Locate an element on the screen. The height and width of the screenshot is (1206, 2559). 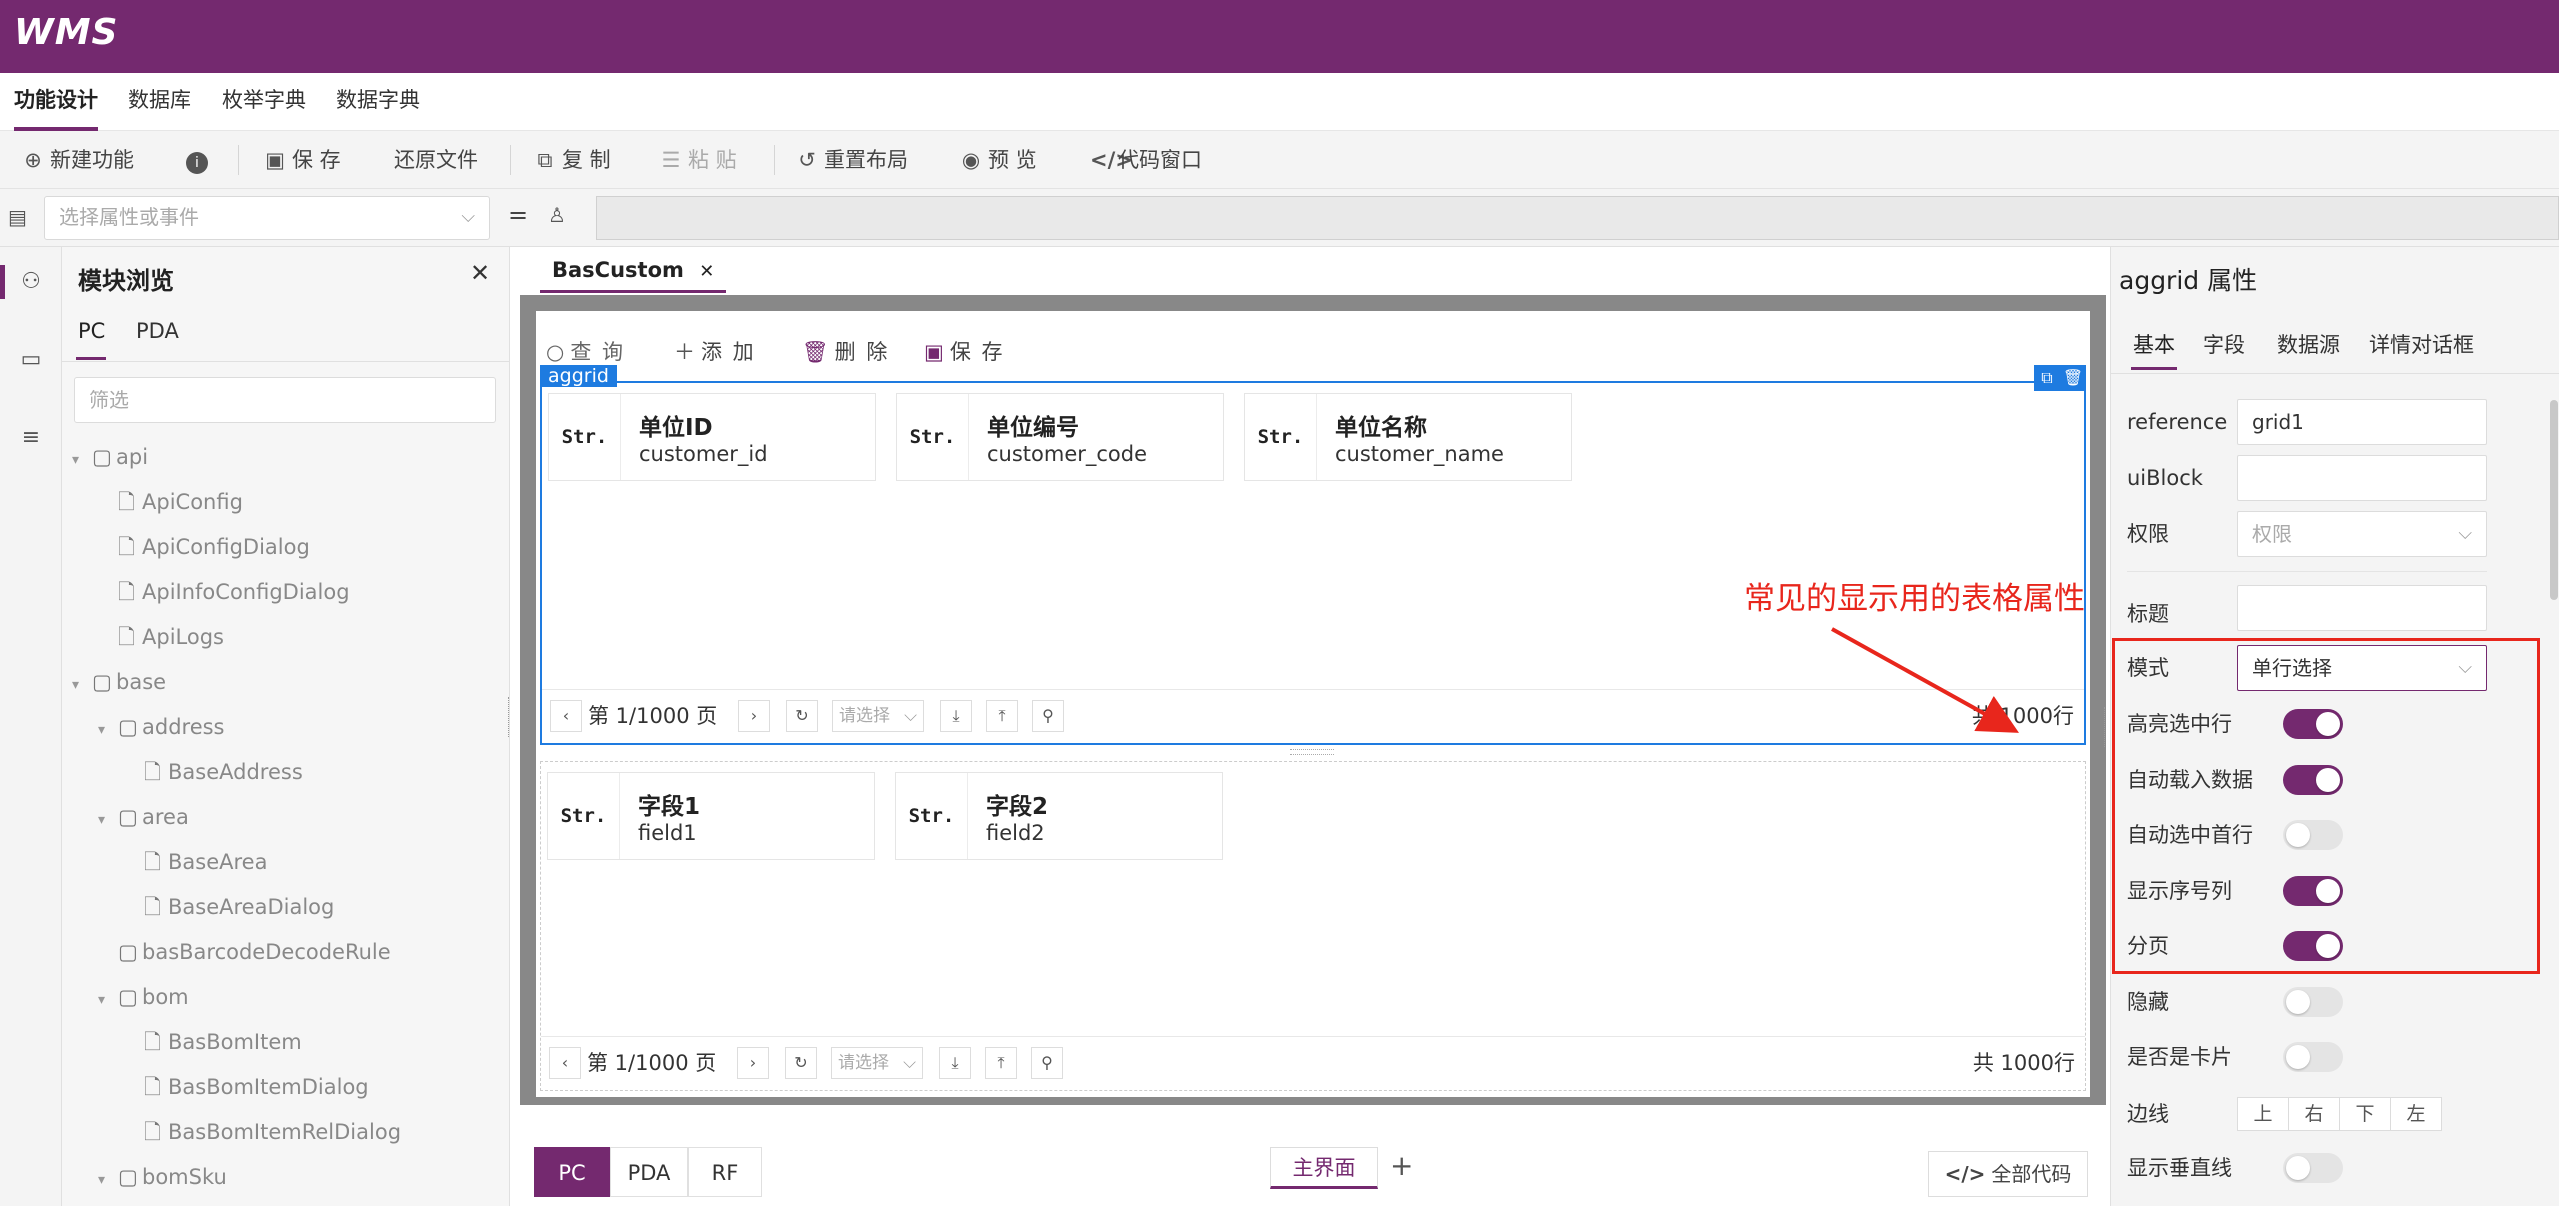
tree-file: 🗋 BaseAddress is located at coordinates (287, 772).